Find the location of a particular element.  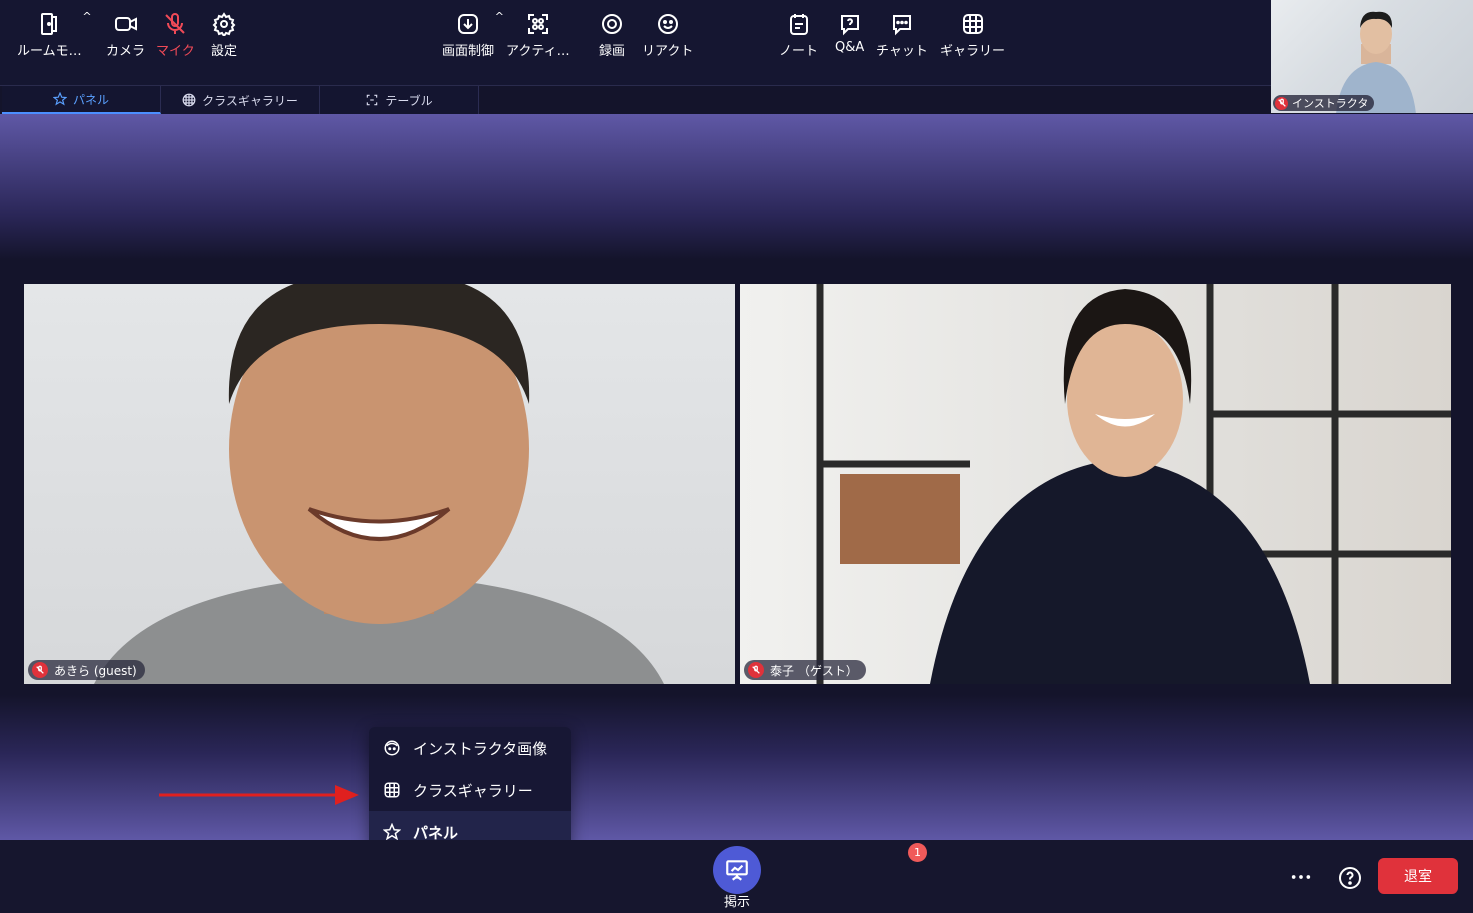

chat-unread-badge: 1 is located at coordinates (917, 852).